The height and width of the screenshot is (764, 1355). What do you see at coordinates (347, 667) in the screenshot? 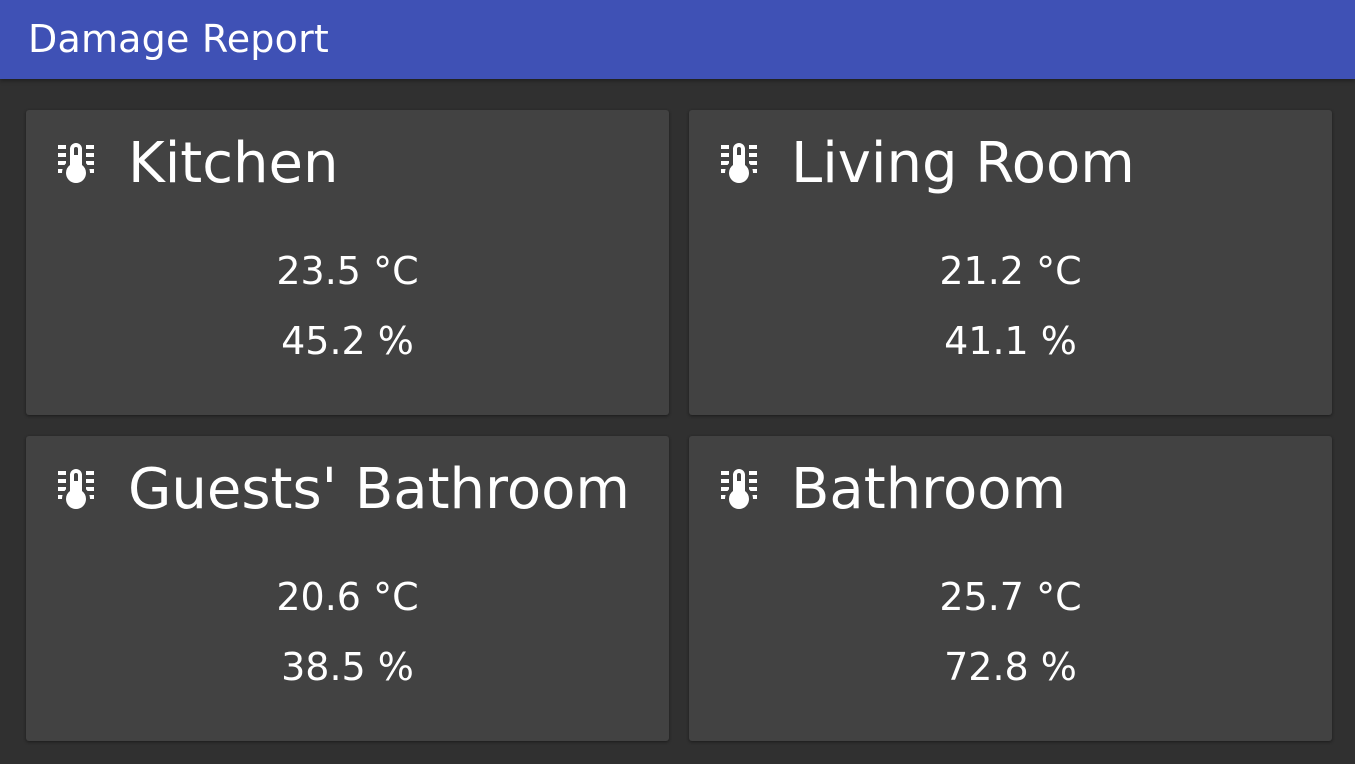
I see `humidity-value: 38.5 %` at bounding box center [347, 667].